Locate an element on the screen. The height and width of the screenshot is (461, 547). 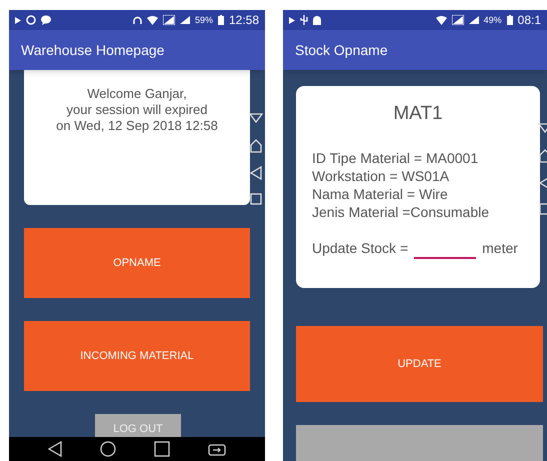
primary-button: UPDATE is located at coordinates (419, 364).